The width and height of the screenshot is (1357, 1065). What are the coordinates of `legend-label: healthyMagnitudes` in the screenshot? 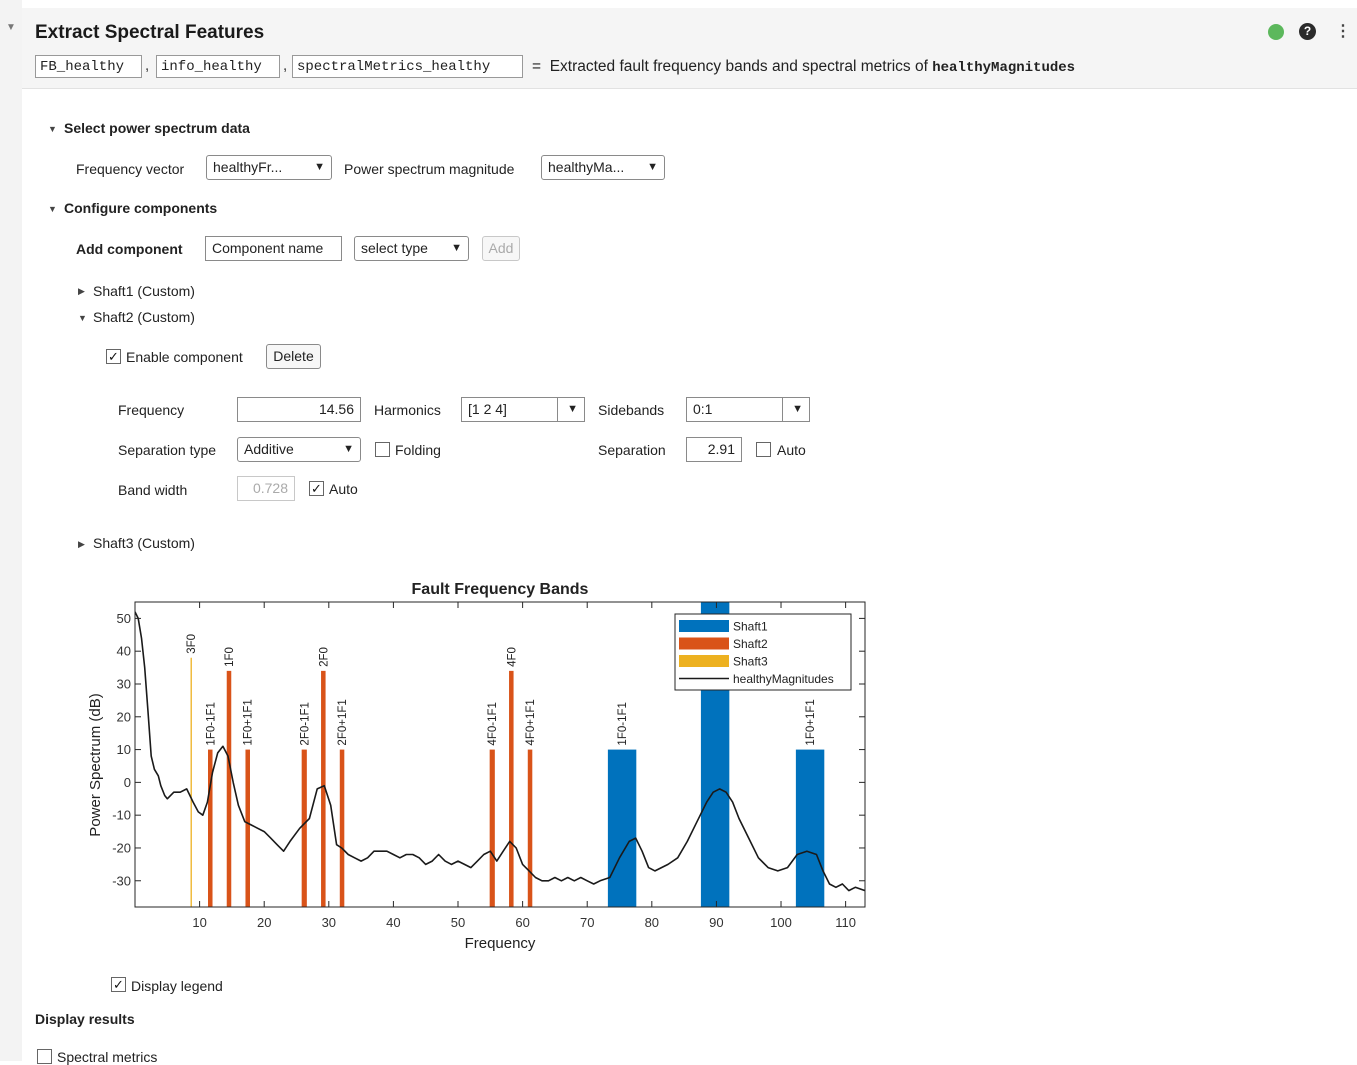 It's located at (783, 679).